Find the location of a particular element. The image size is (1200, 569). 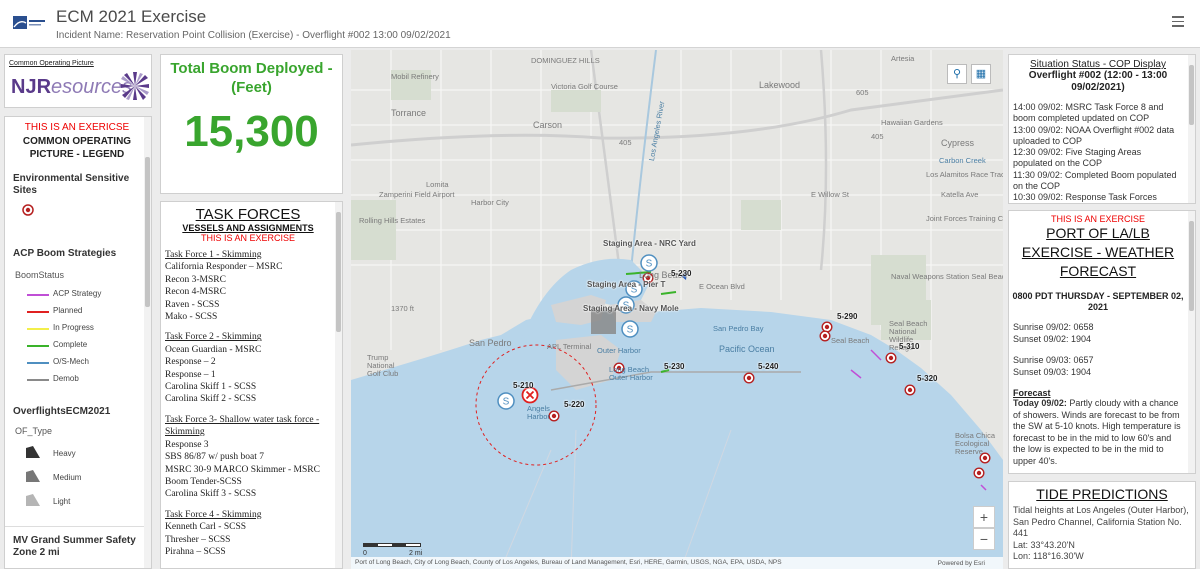

powered-by: Powered by Esri is located at coordinates (961, 563).